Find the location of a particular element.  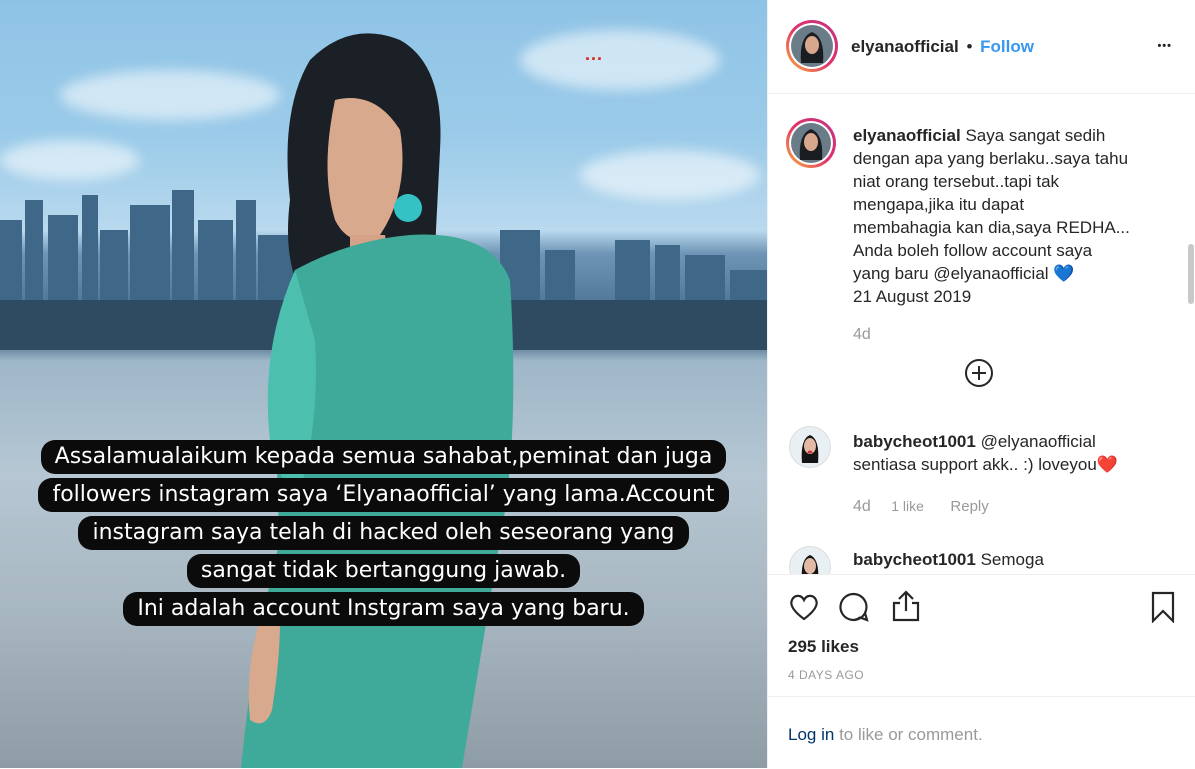

caption-username: elyanaofficial is located at coordinates (907, 135).